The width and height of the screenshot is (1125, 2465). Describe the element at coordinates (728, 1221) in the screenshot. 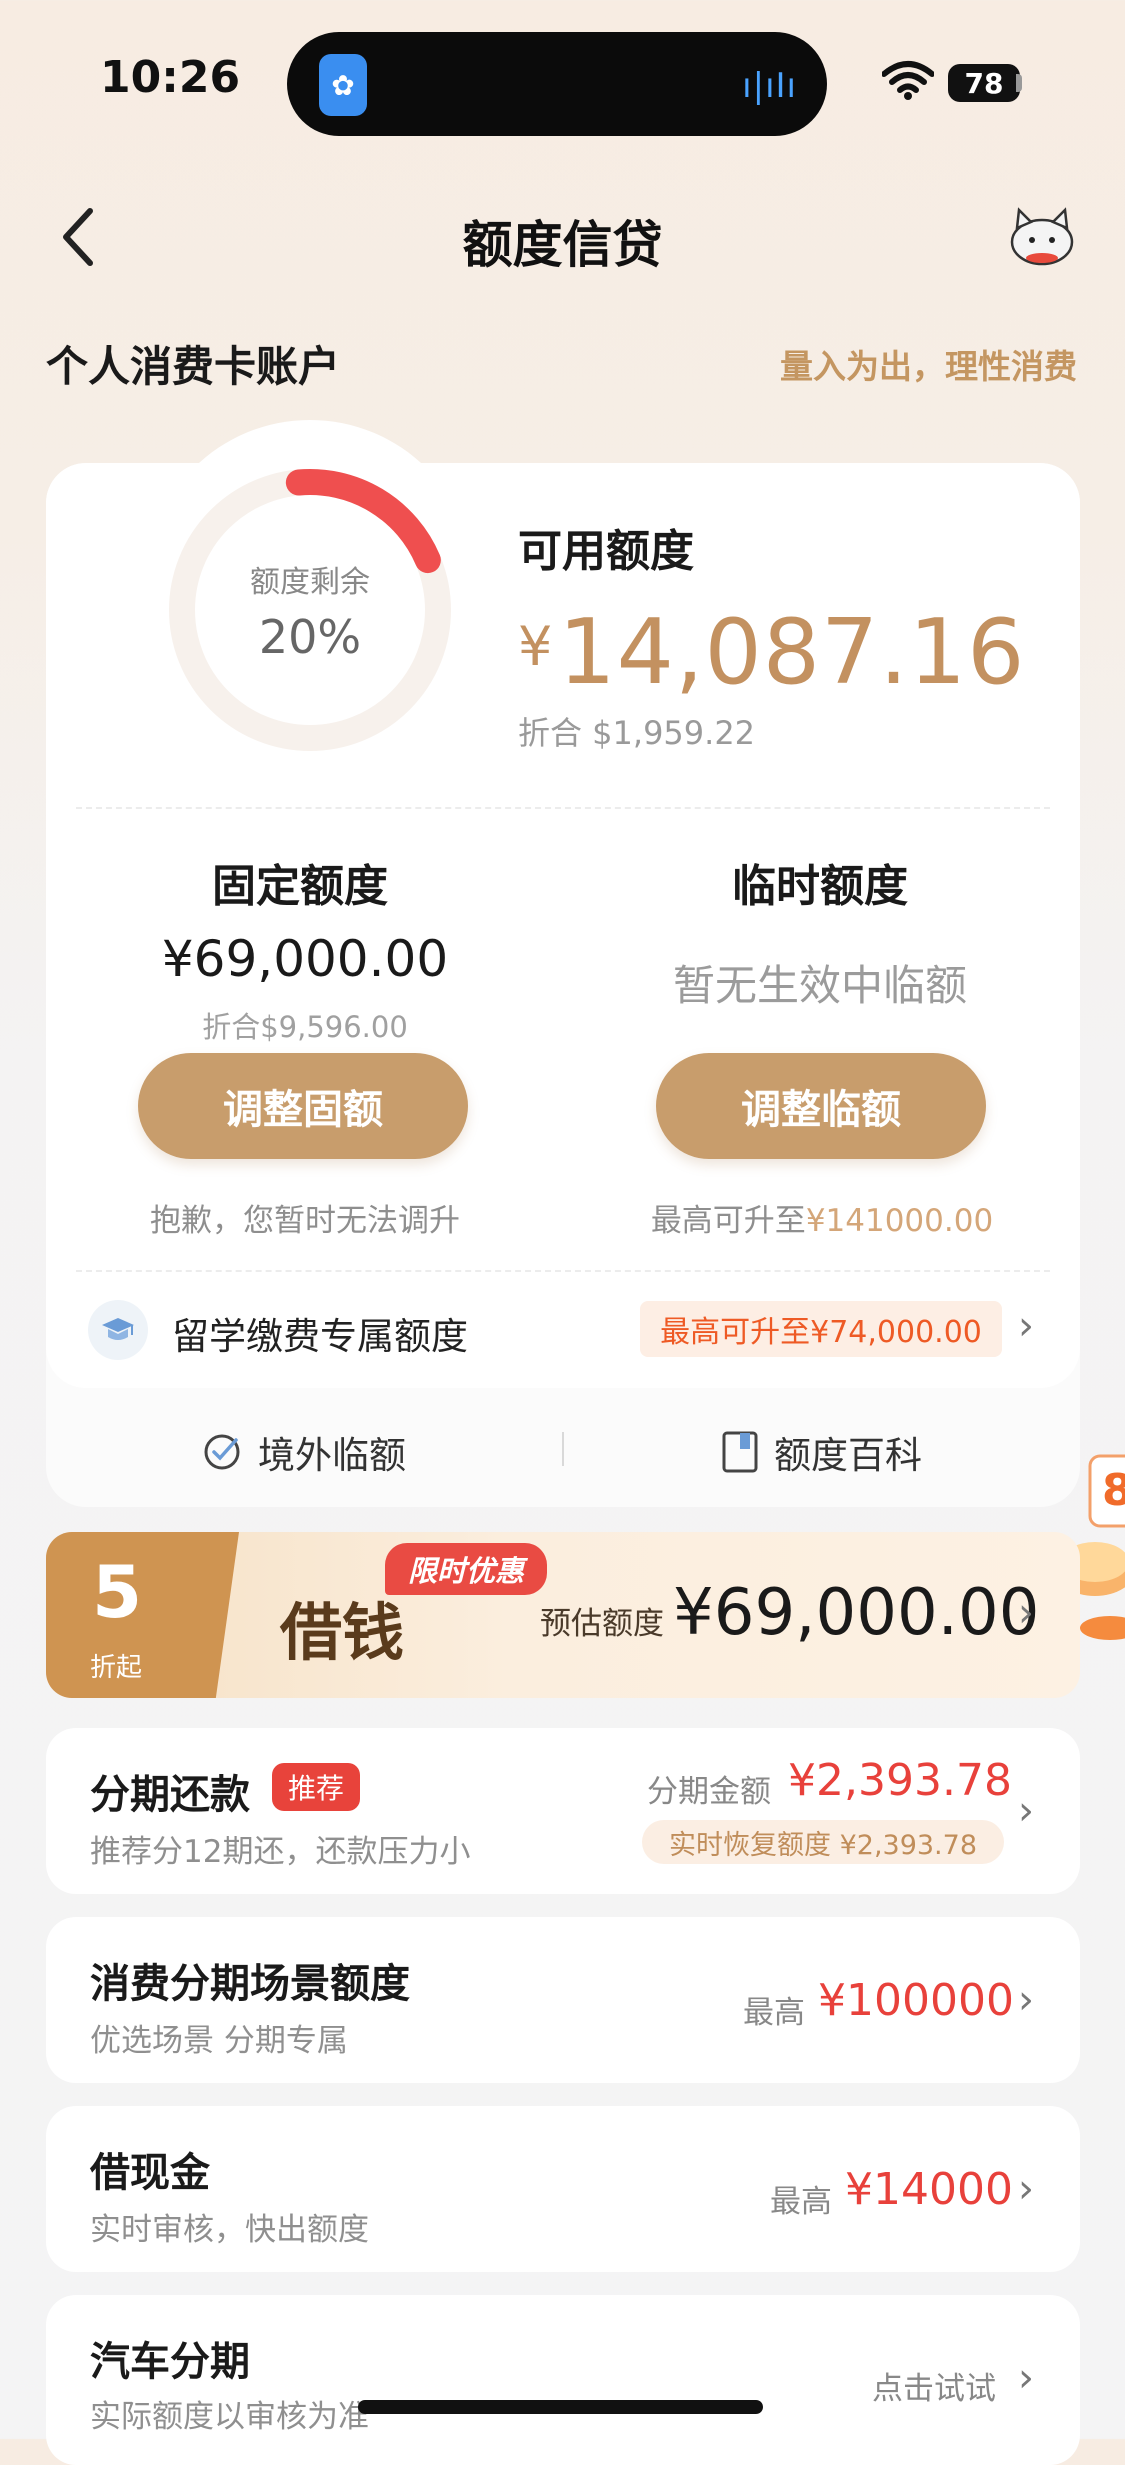

I see `temp-note-prefix: 最高可升至` at that location.